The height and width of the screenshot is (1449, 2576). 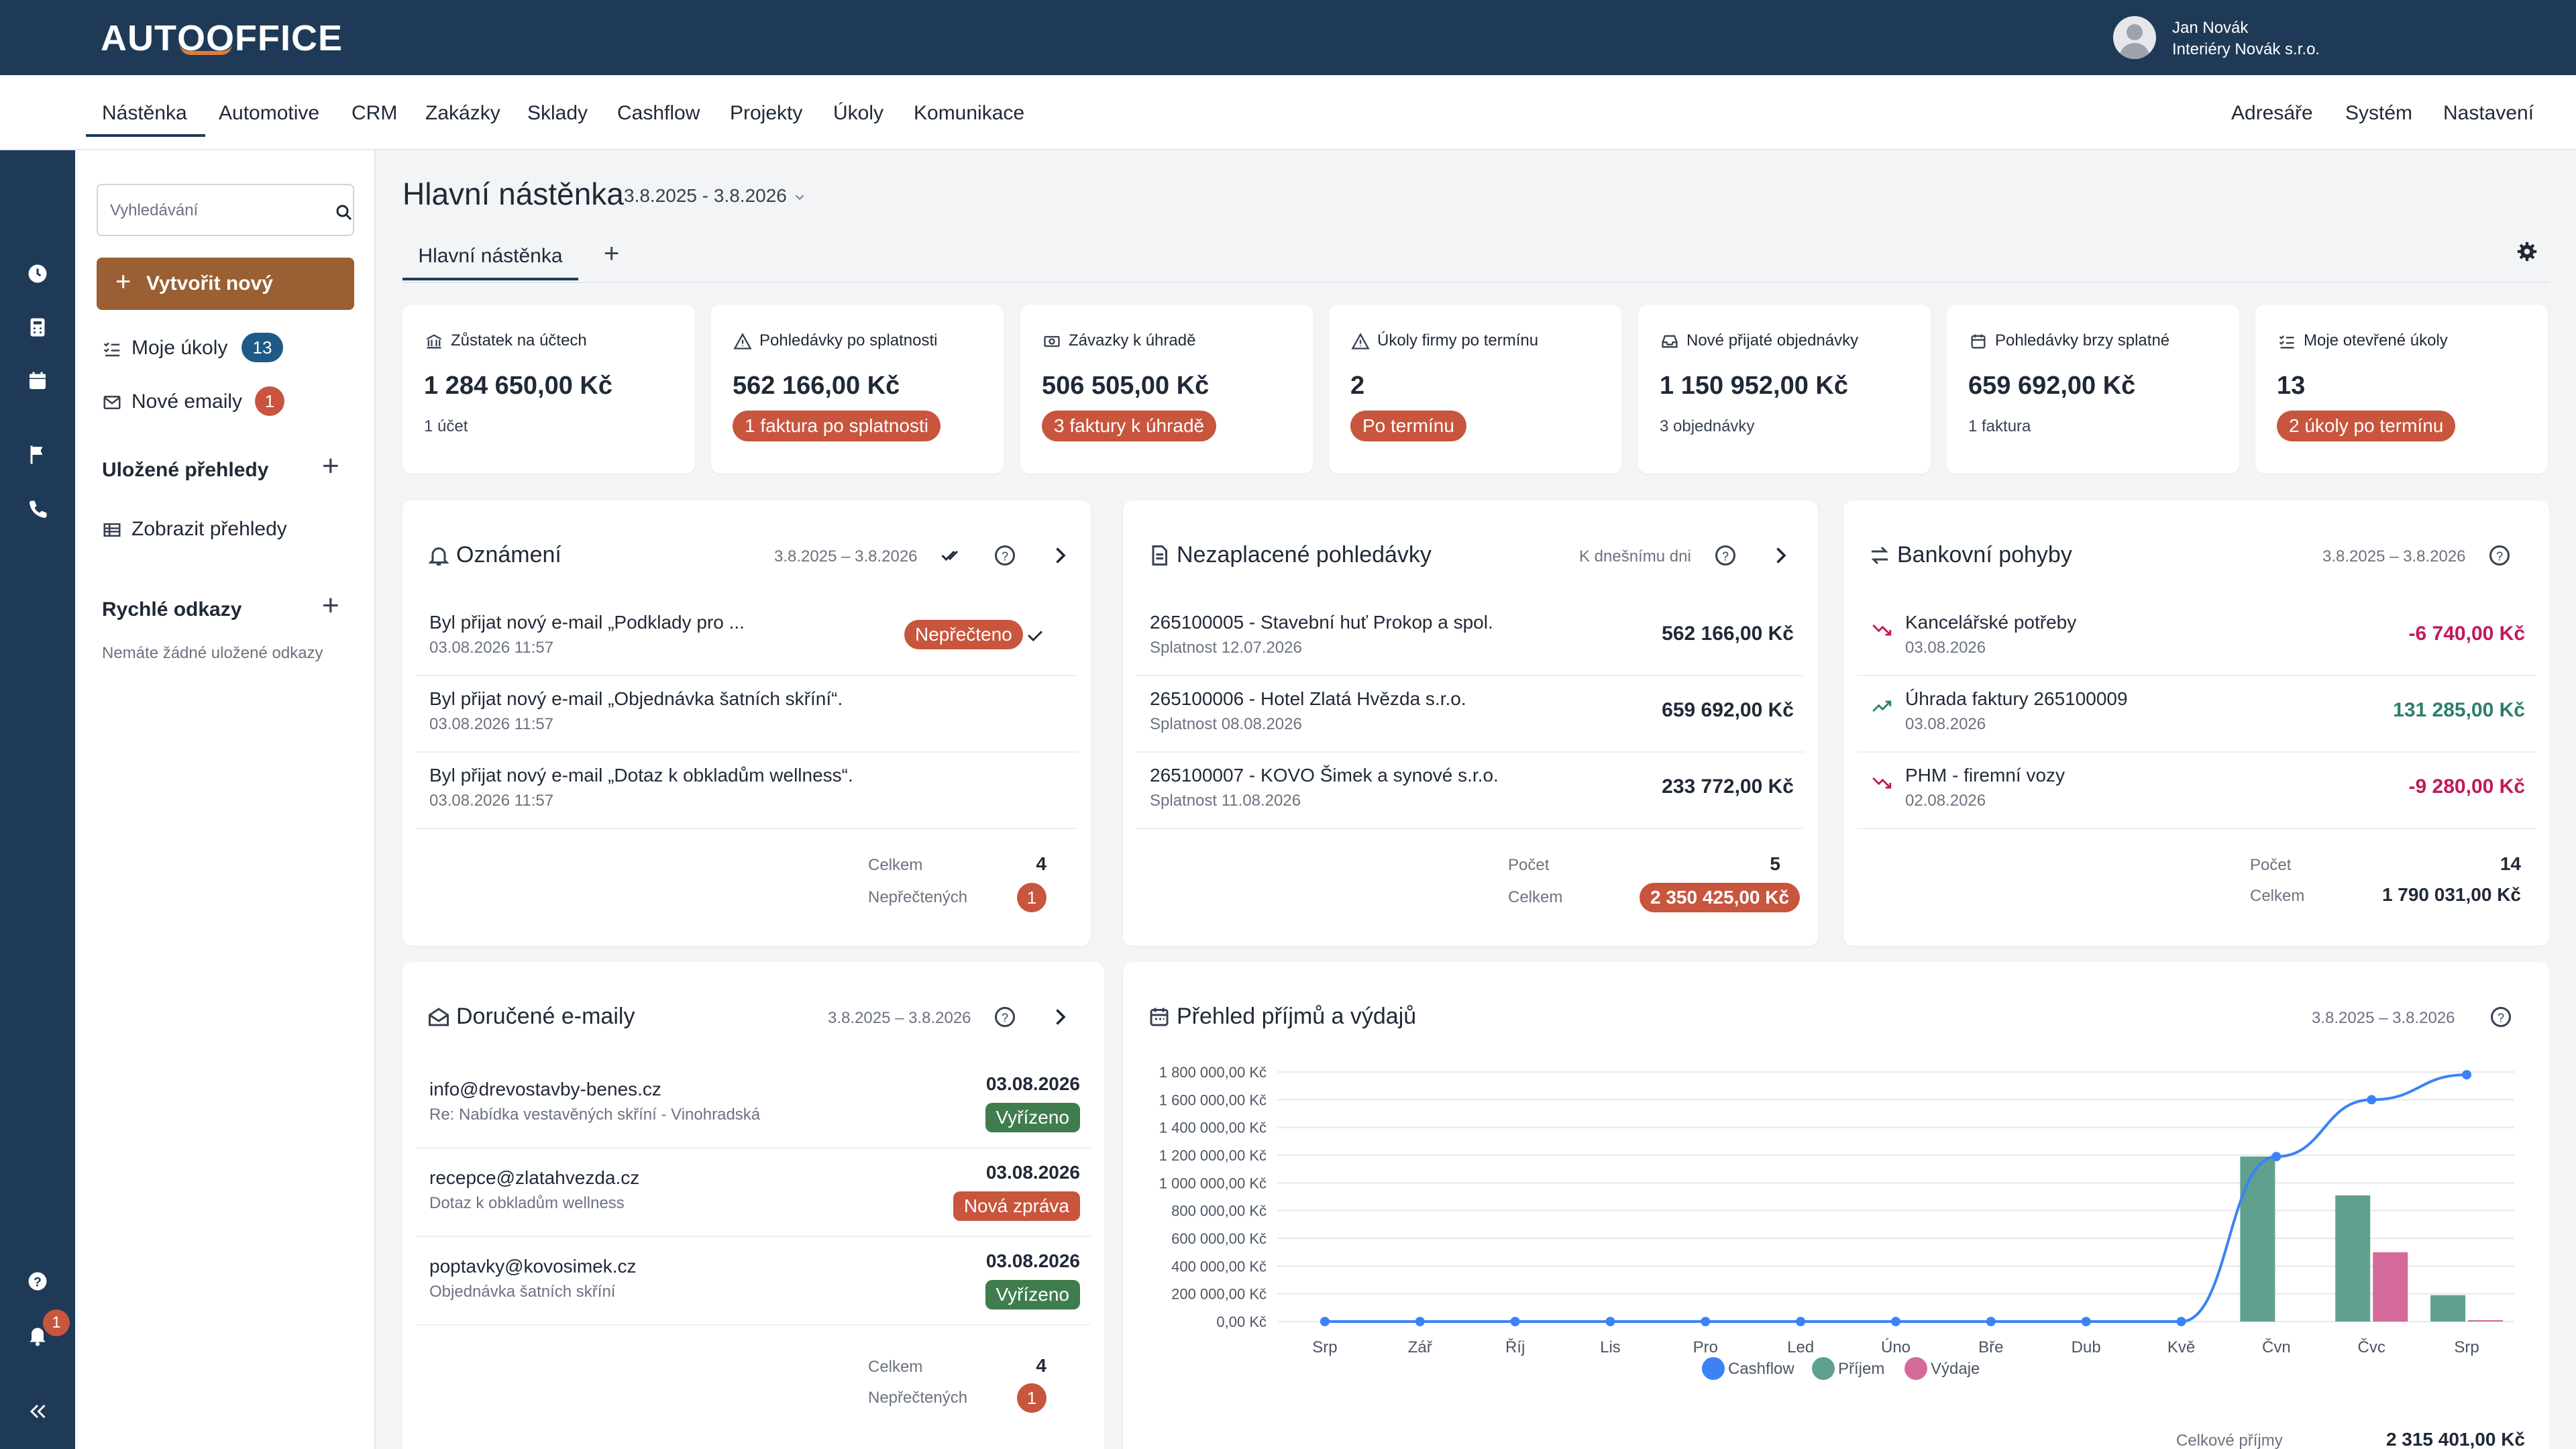 I want to click on nav-ukoly: Úkoly, so click(x=858, y=113).